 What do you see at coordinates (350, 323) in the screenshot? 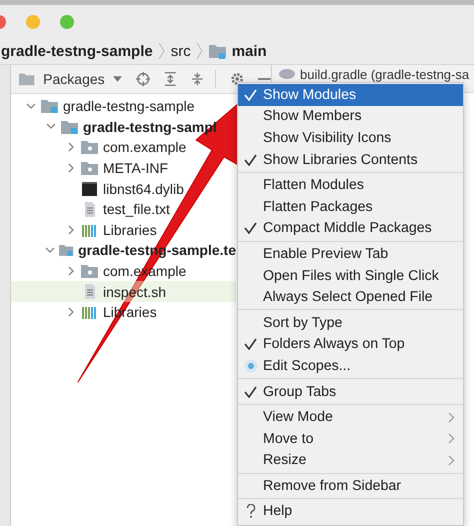
I see `menu-item: Sort by Type` at bounding box center [350, 323].